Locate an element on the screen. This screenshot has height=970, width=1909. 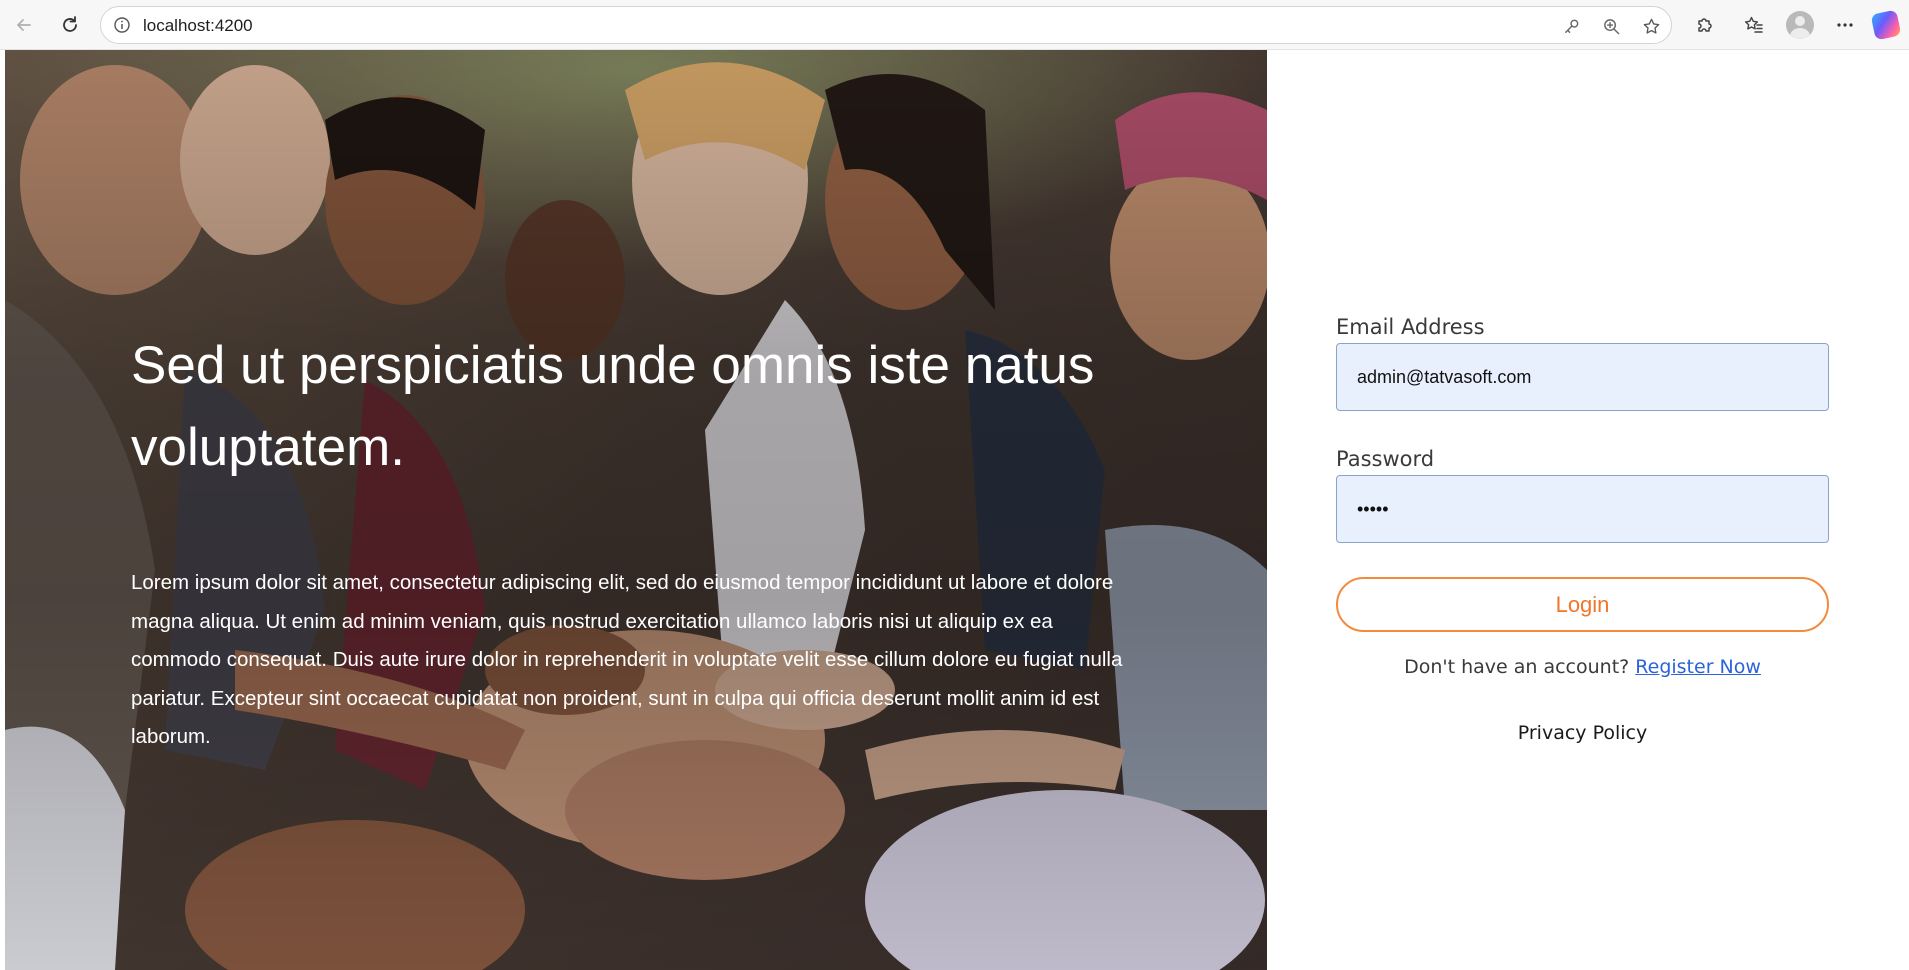
favorites-icon is located at coordinates (1754, 25).